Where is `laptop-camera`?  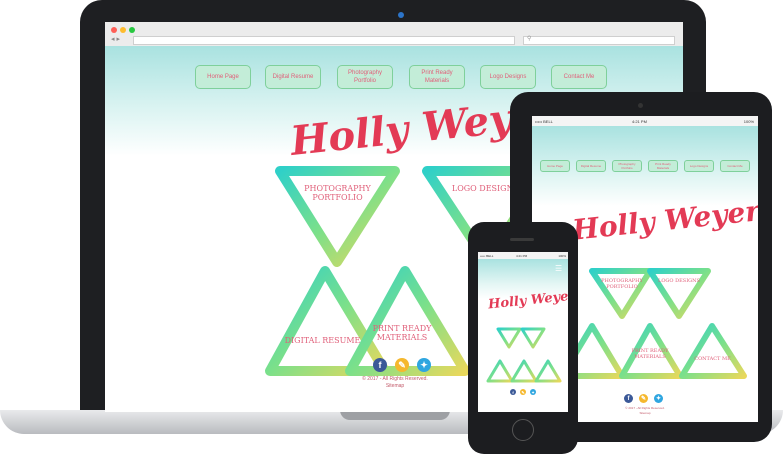
laptop-camera is located at coordinates (401, 15).